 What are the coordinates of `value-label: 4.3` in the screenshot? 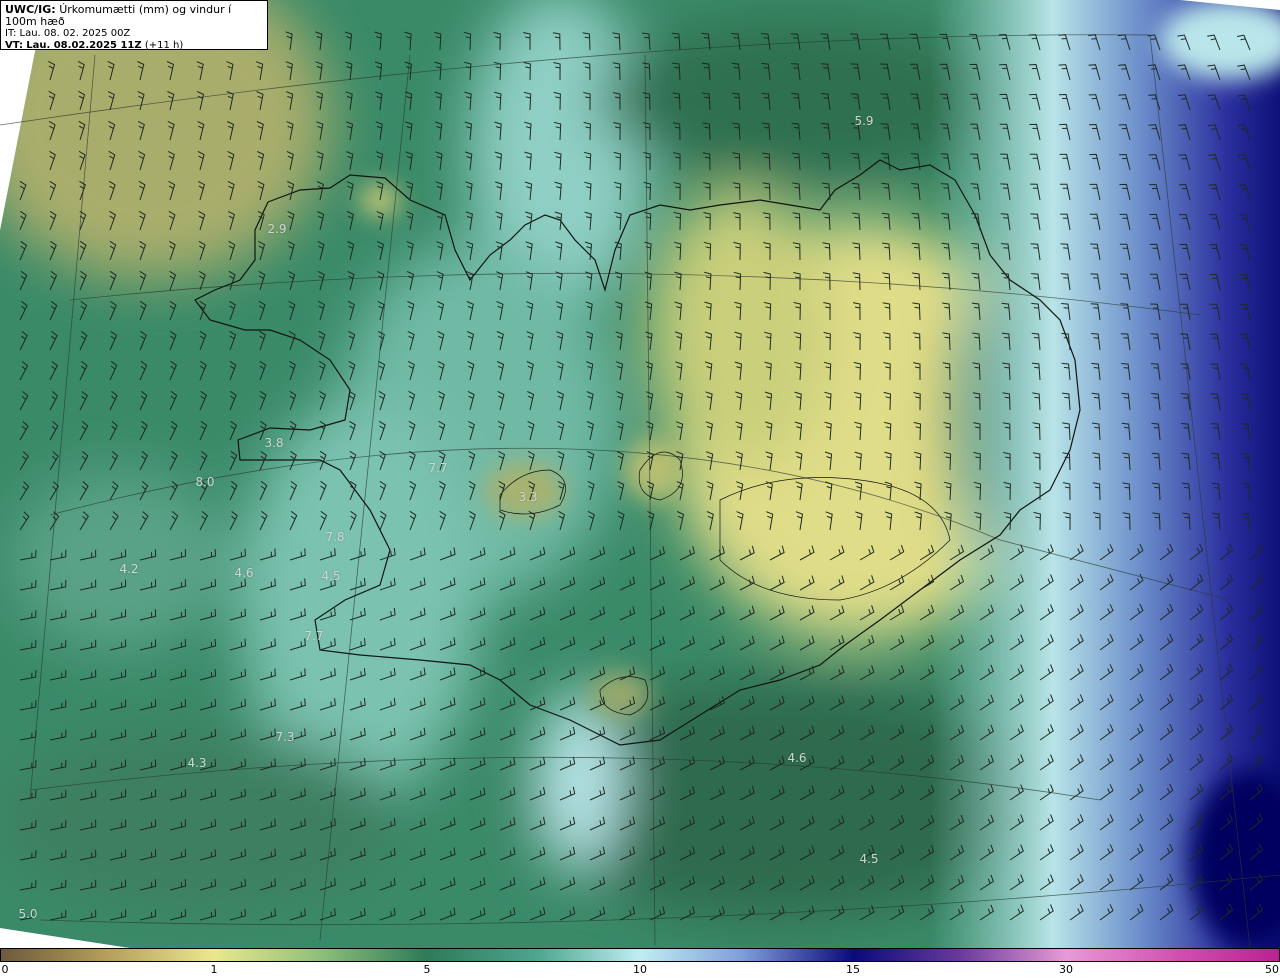 It's located at (197, 763).